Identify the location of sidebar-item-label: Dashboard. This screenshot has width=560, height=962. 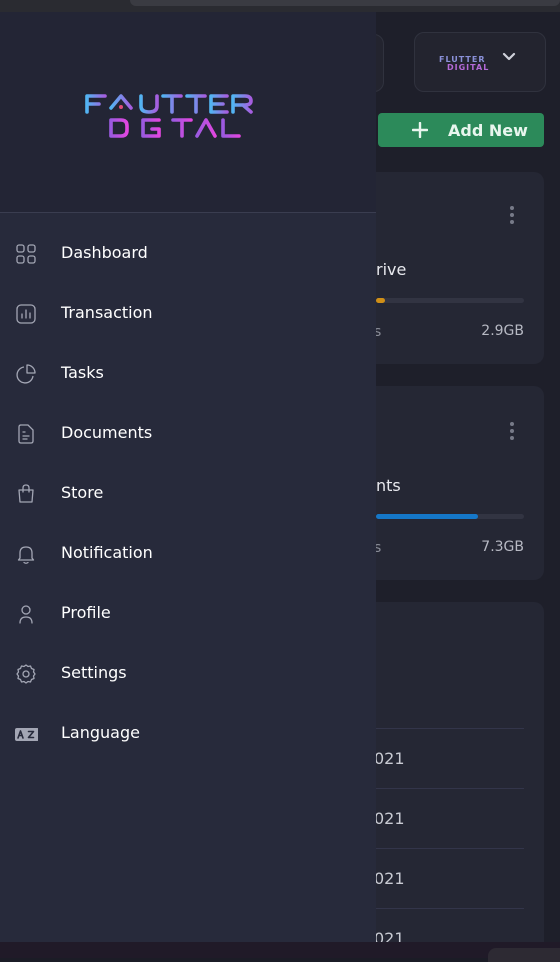
(104, 252).